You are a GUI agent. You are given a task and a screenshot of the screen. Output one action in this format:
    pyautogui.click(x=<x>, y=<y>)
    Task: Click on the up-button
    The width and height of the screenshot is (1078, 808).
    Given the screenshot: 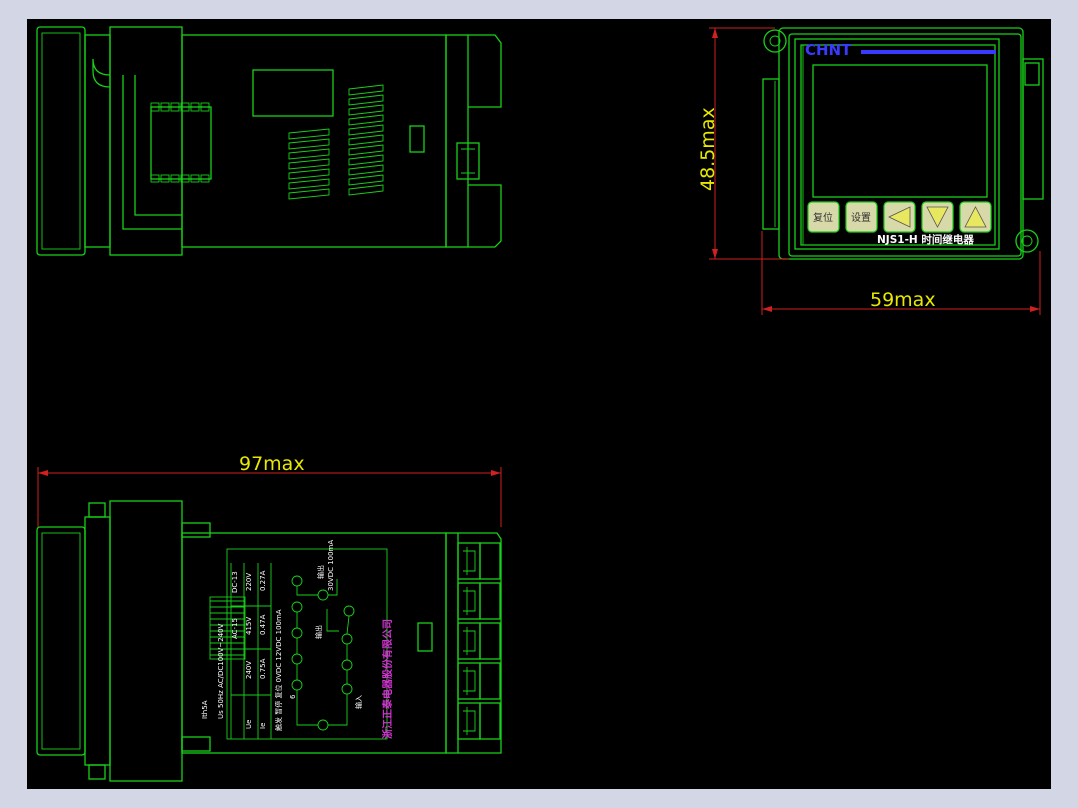 What is the action you would take?
    pyautogui.click(x=975, y=217)
    